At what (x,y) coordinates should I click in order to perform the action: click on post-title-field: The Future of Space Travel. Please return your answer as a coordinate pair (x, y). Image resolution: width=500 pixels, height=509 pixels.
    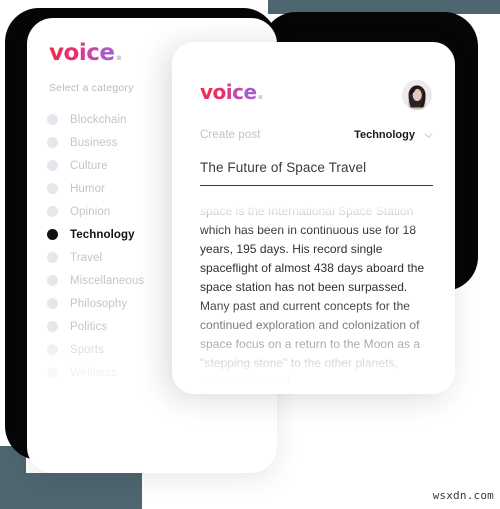
    Looking at the image, I should click on (316, 173).